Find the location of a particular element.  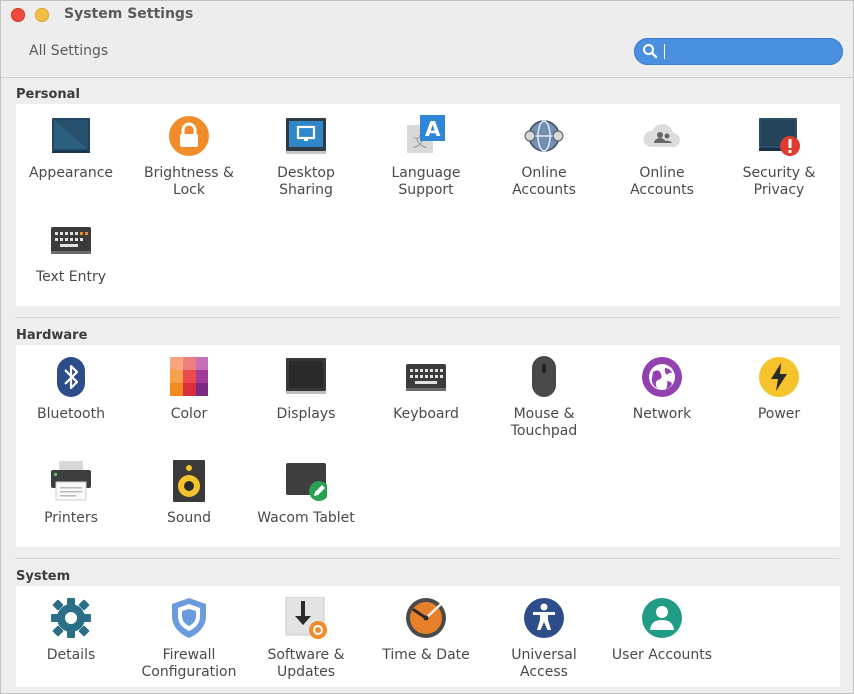

gear-icon is located at coordinates (71, 618).